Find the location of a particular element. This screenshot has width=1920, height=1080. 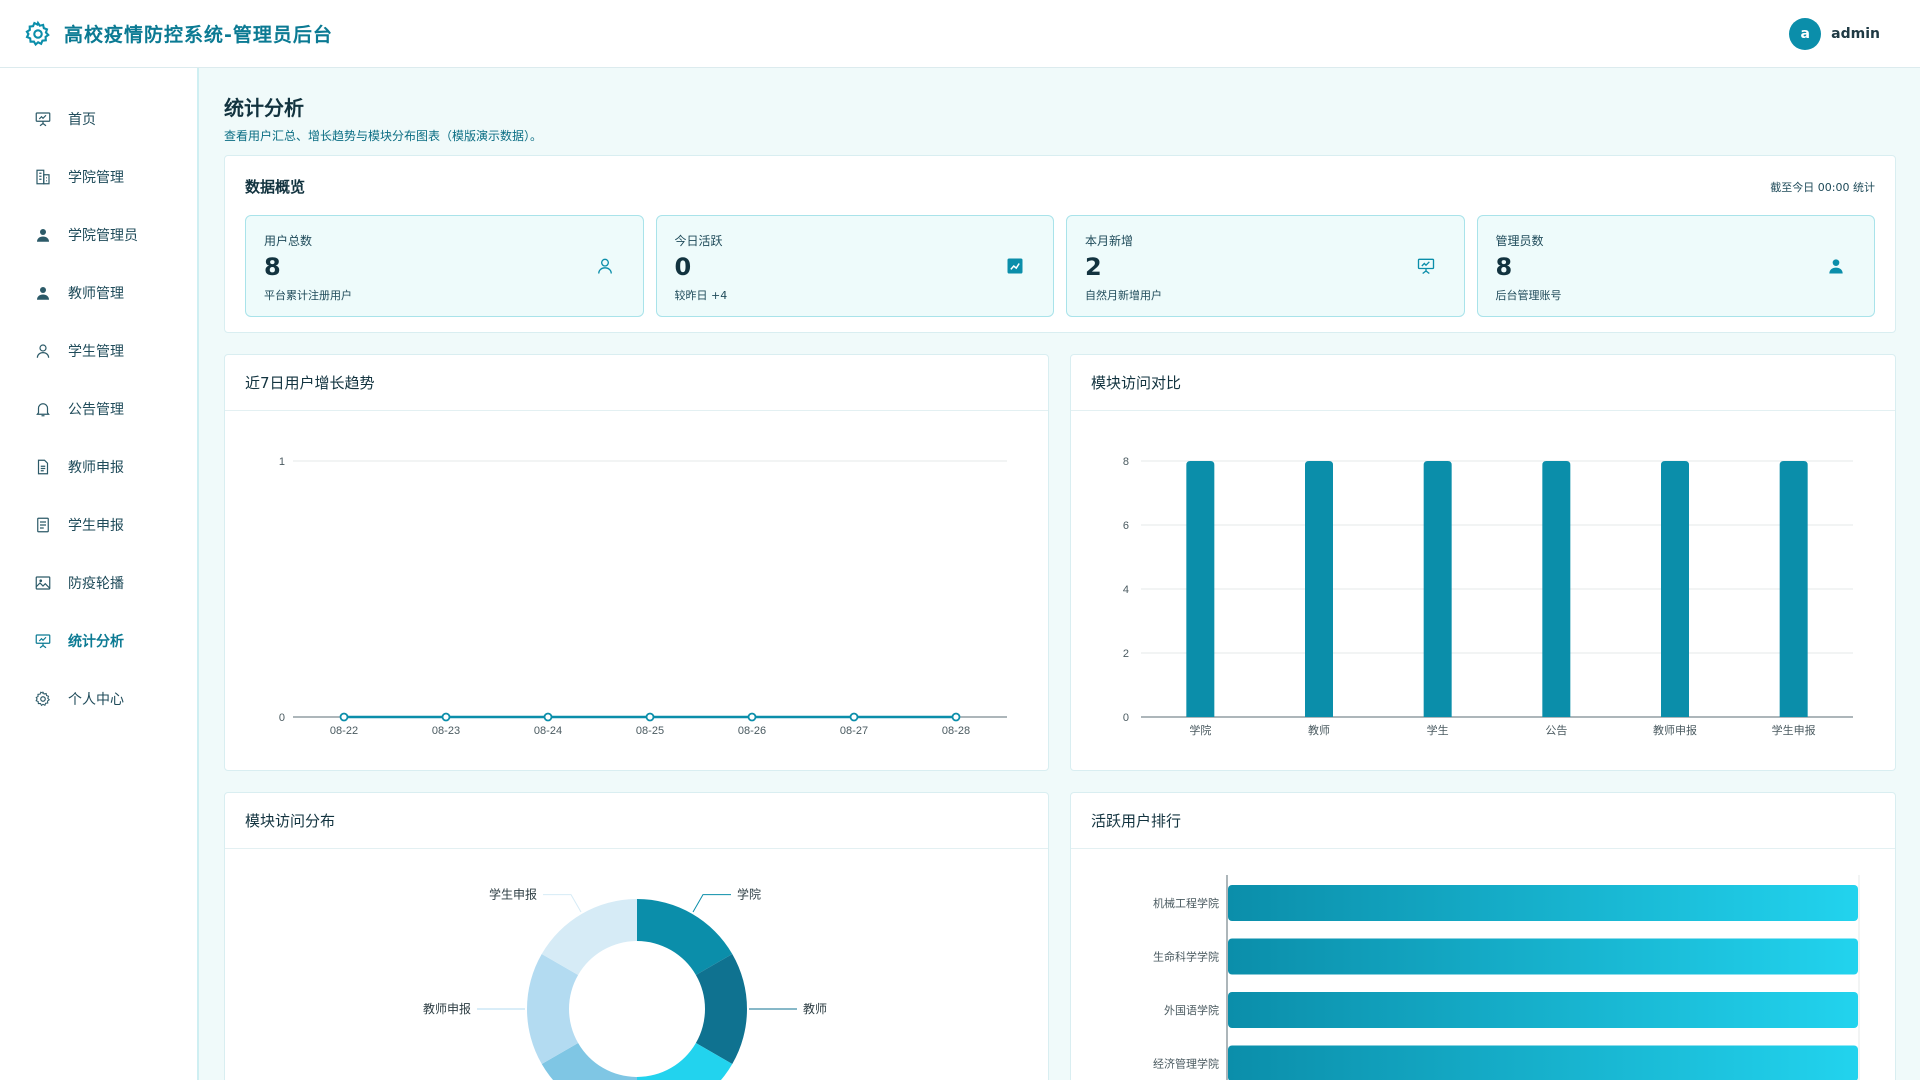

line-chart: 0 1 08-22 08-23 08-24 08-25 08-26 08-27 08-28 is located at coordinates (643, 596).